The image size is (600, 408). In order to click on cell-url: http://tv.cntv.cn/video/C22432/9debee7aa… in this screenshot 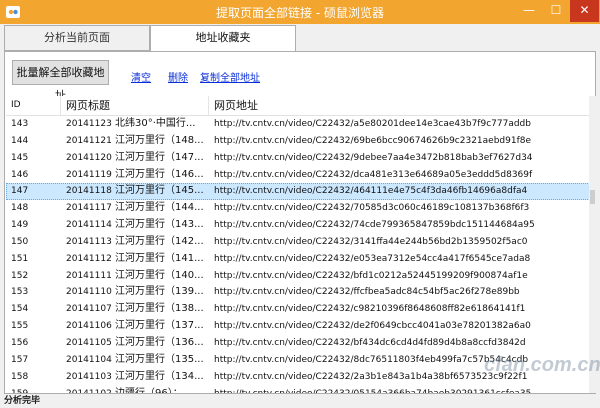, I will do `click(373, 157)`.